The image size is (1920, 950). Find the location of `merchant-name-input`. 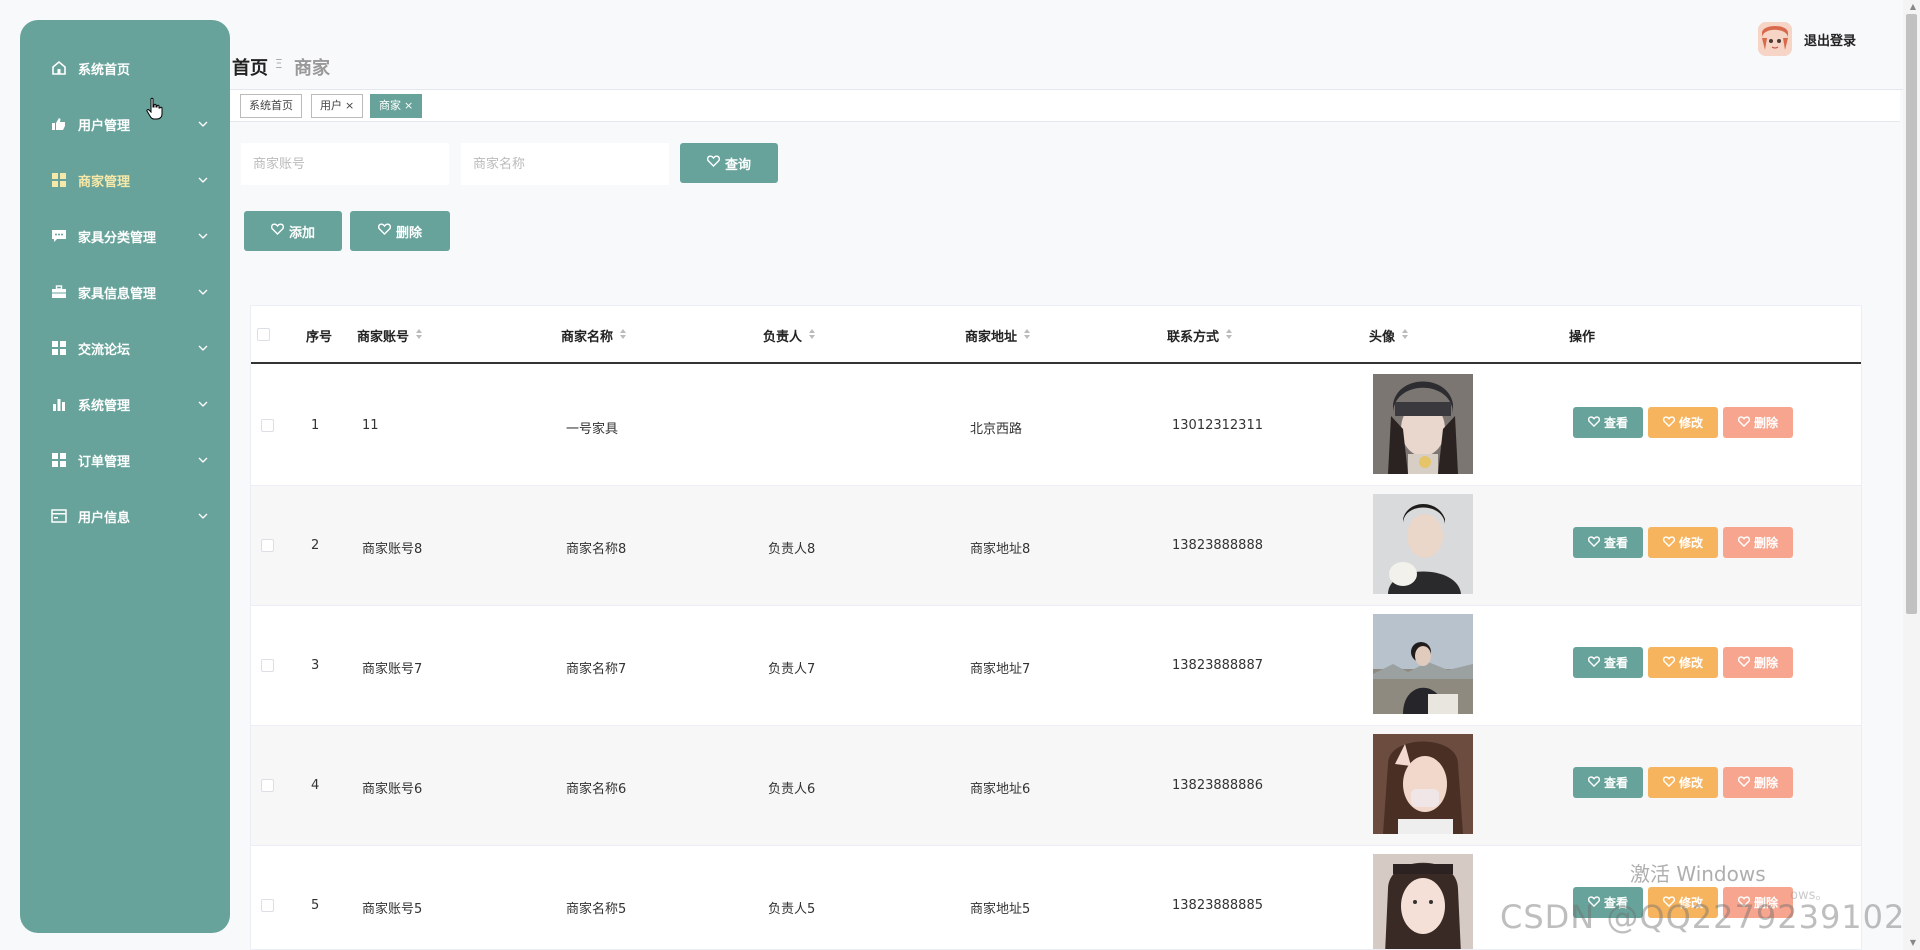

merchant-name-input is located at coordinates (565, 164).